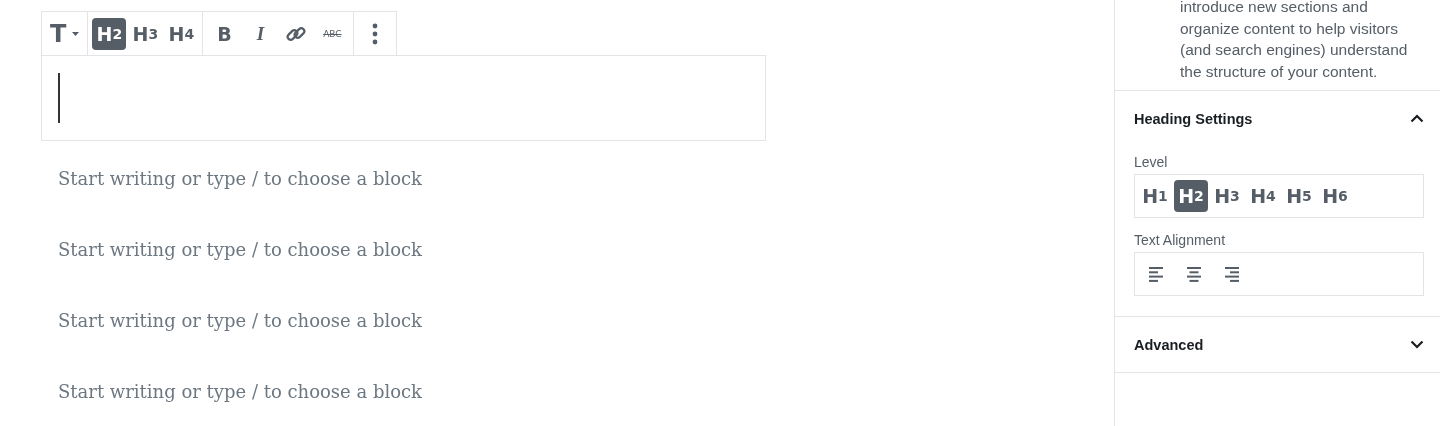 Image resolution: width=1440 pixels, height=426 pixels. Describe the element at coordinates (224, 33) in the screenshot. I see `bold-button: B` at that location.